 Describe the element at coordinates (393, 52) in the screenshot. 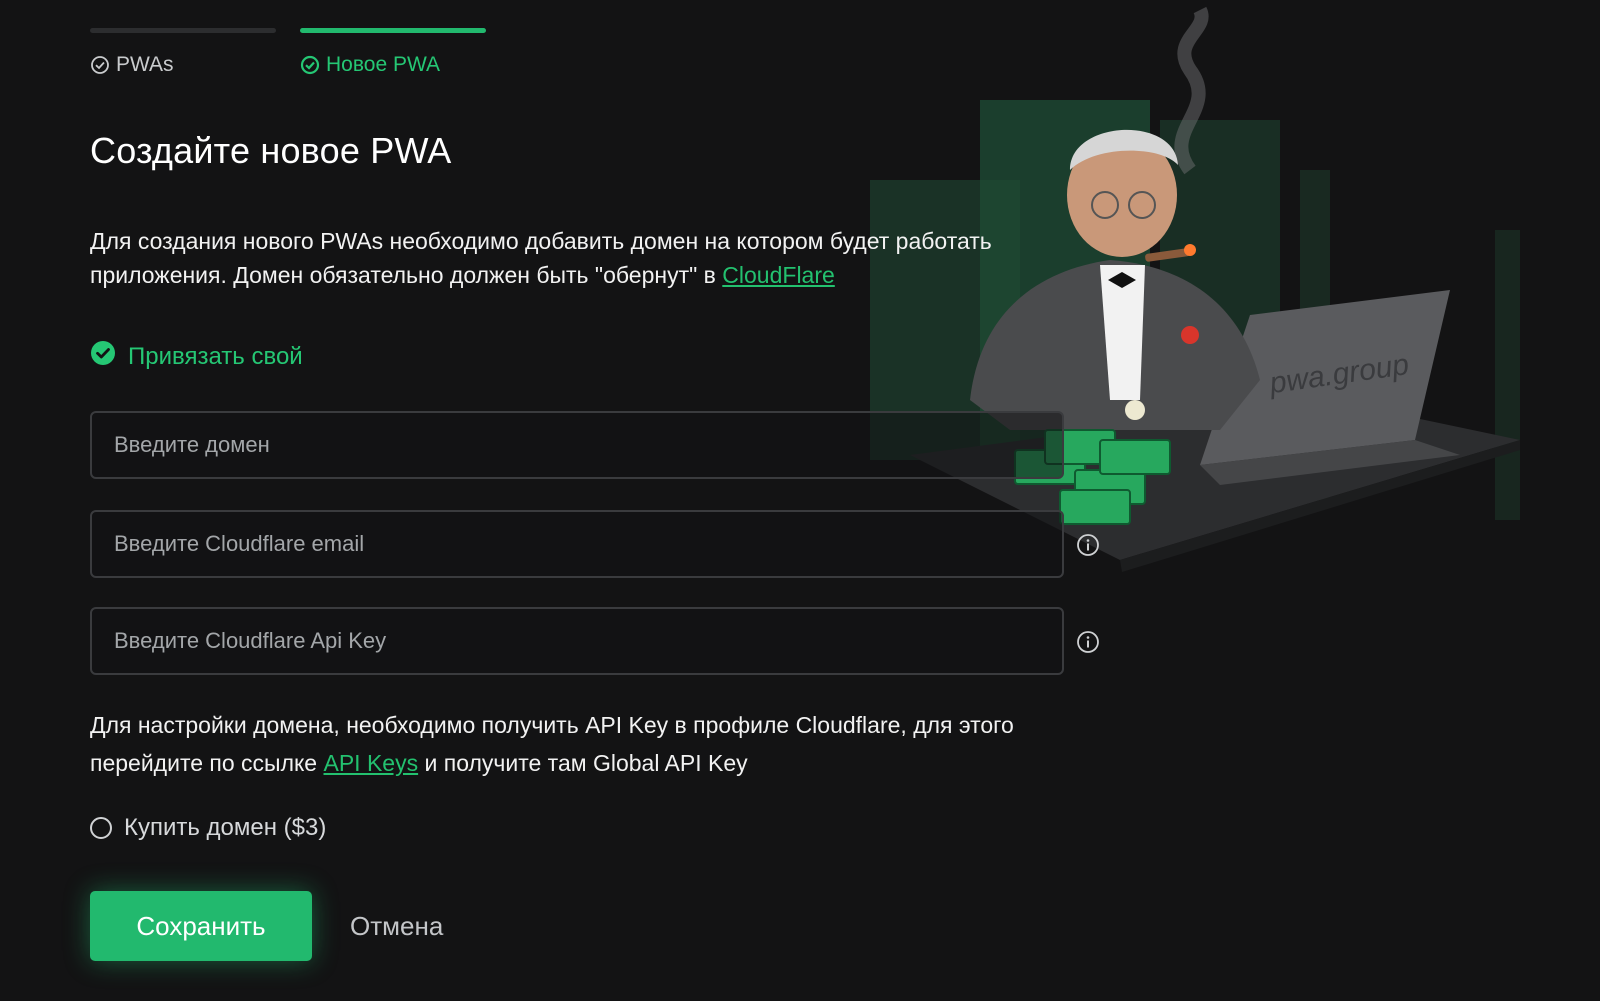

I see `step-new-pwa: Новое PWA` at that location.